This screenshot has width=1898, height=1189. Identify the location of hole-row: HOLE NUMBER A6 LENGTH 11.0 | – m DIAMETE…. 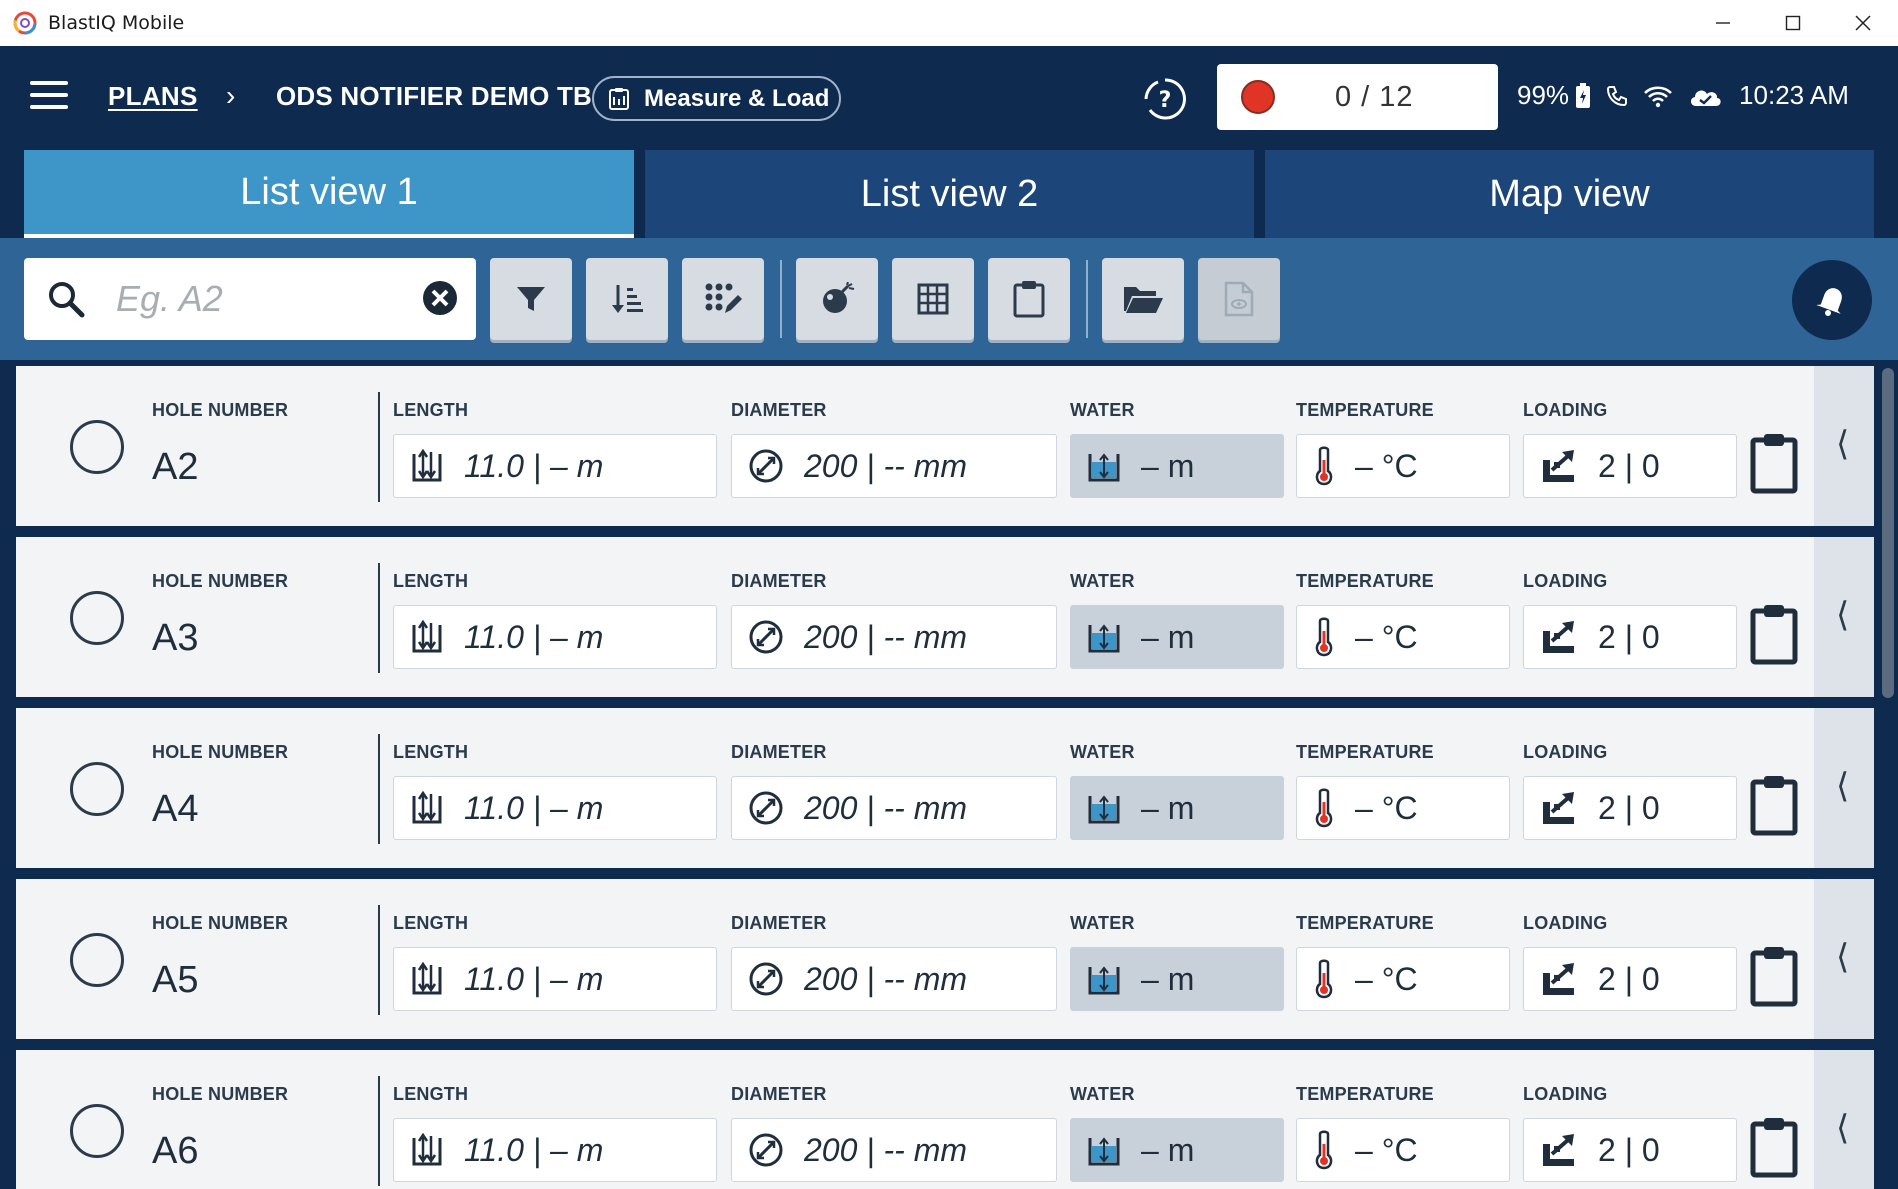
(945, 1119).